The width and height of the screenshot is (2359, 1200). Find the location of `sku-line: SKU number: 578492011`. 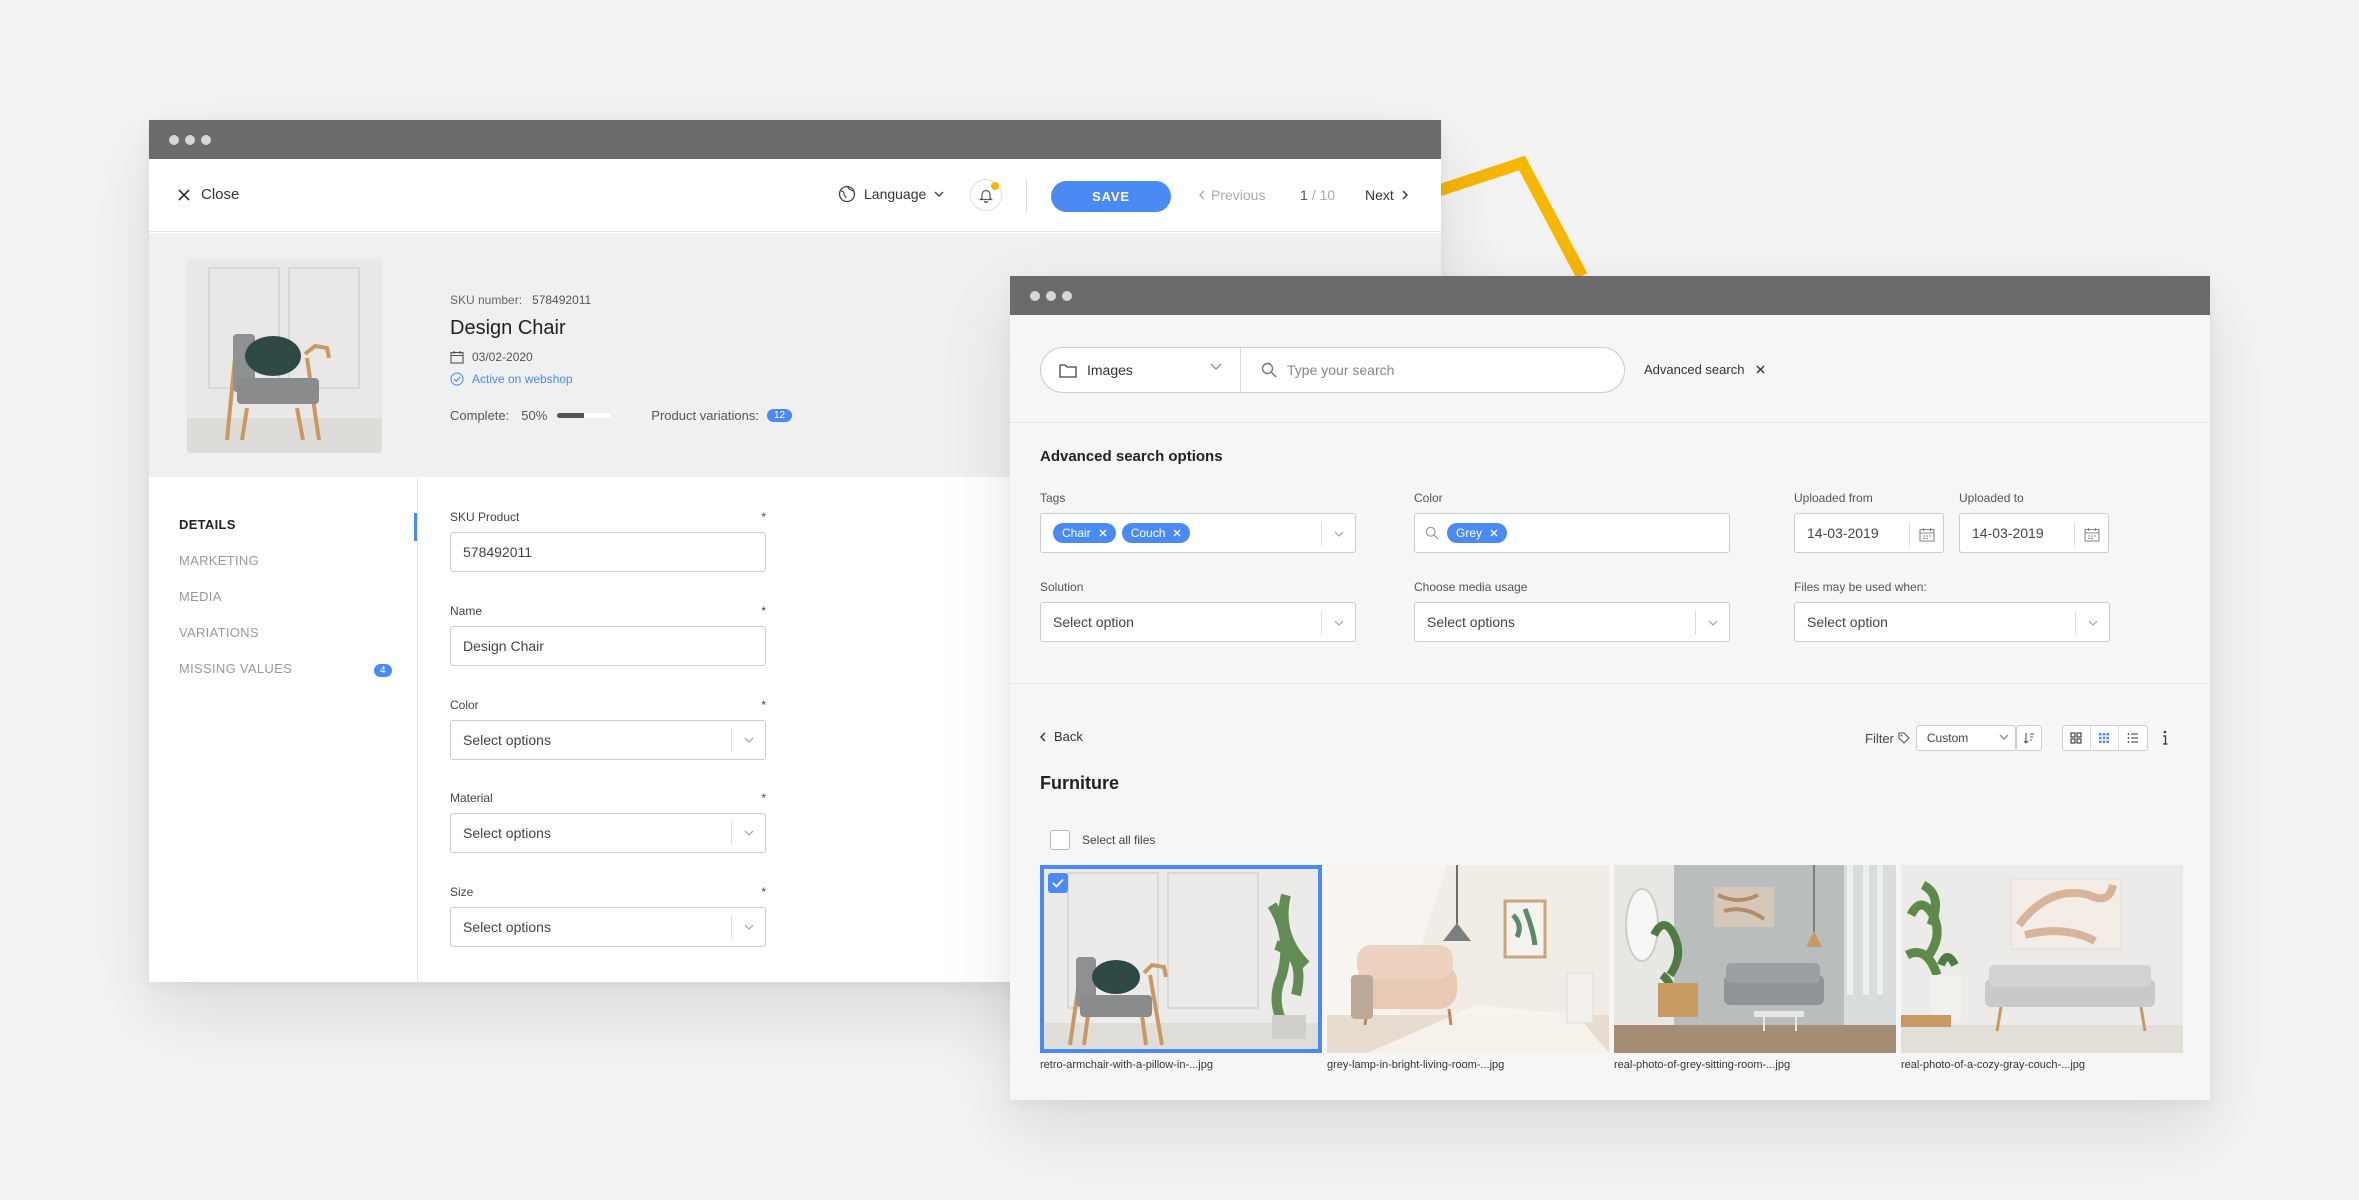

sku-line: SKU number: 578492011 is located at coordinates (621, 300).